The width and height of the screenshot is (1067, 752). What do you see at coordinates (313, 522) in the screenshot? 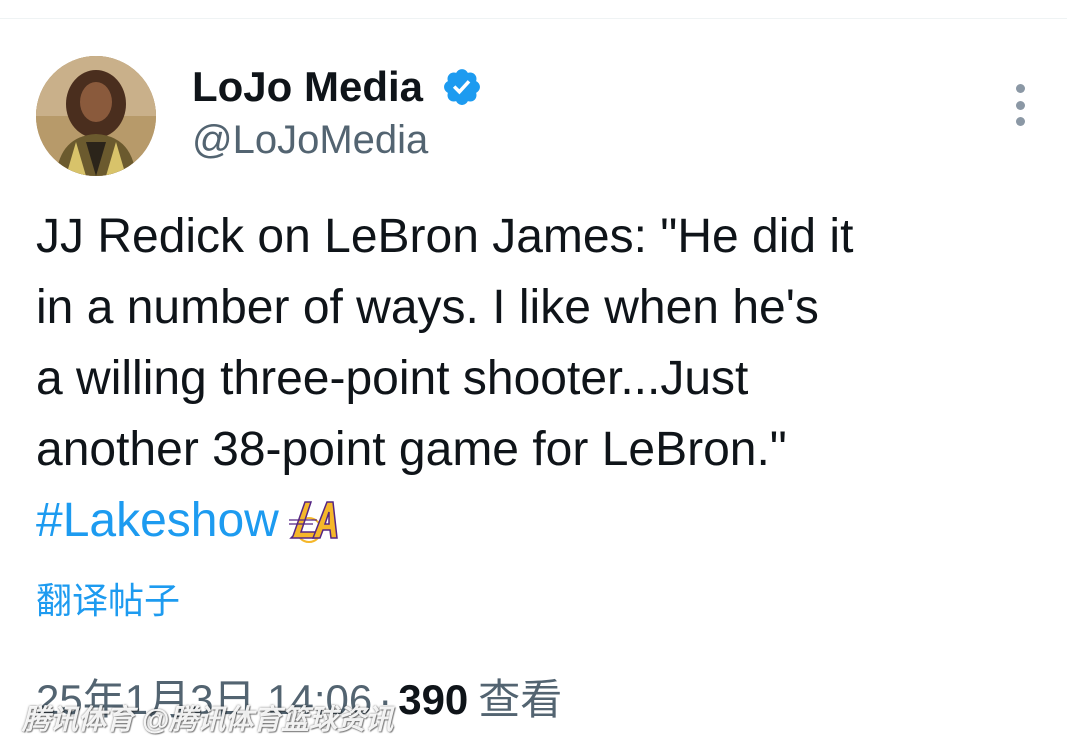
I see `lakers-logo-icon` at bounding box center [313, 522].